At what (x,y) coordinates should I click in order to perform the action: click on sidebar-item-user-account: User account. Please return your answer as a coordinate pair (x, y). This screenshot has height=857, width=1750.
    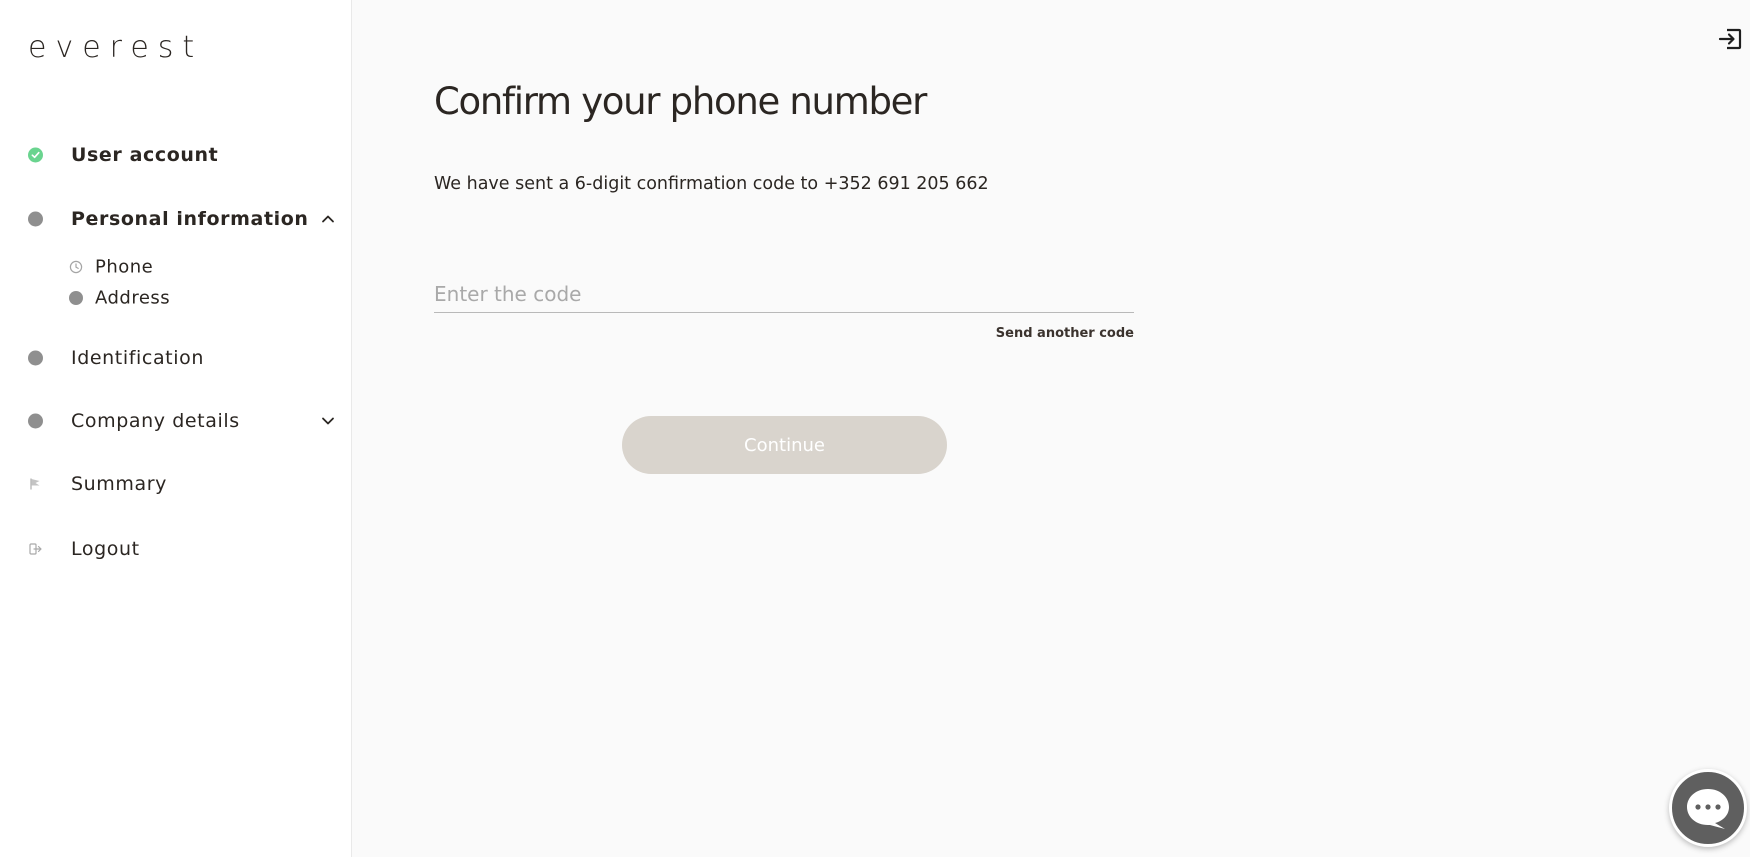
    Looking at the image, I should click on (175, 155).